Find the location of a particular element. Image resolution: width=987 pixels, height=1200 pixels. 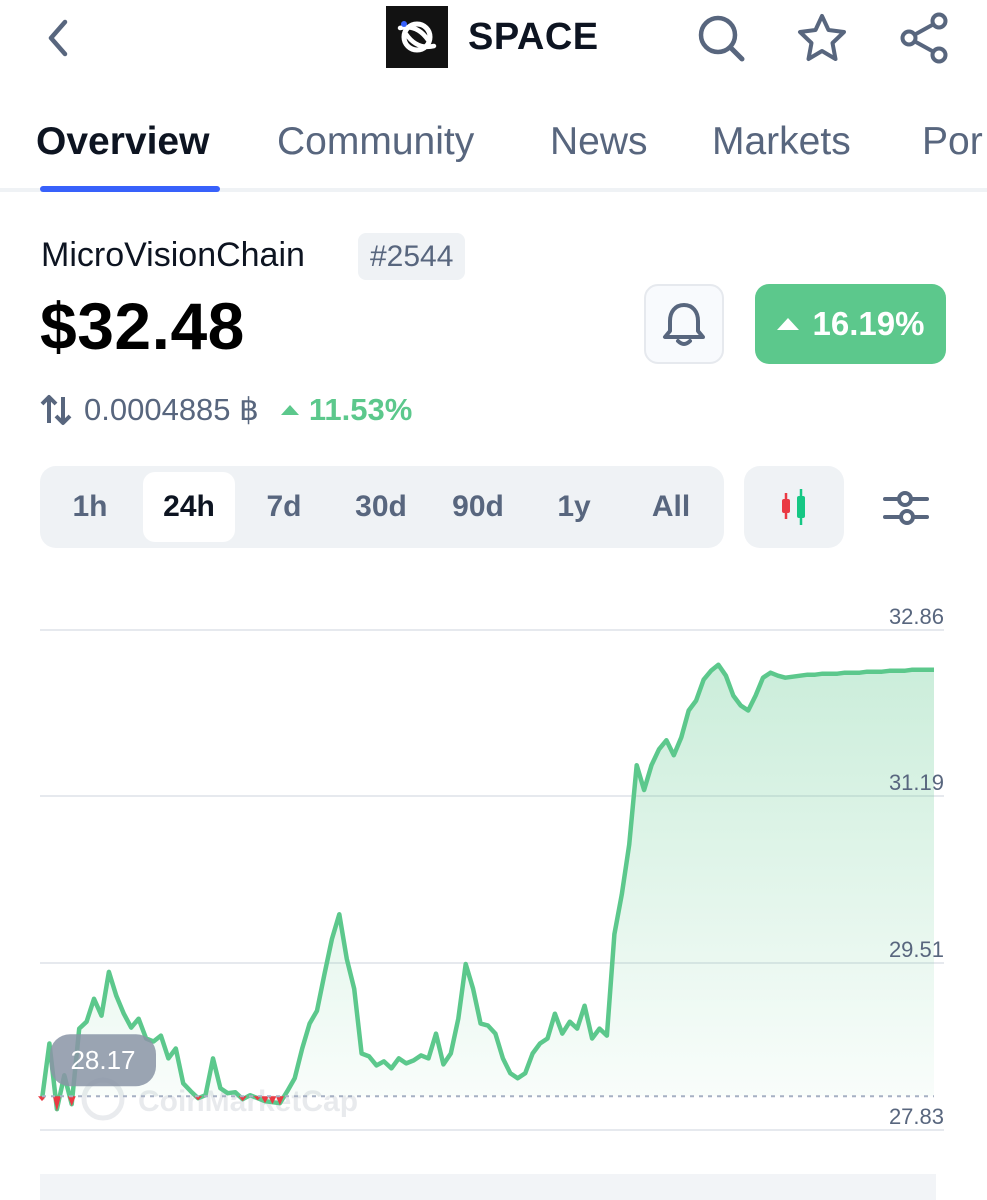

price-alert-button is located at coordinates (684, 324).